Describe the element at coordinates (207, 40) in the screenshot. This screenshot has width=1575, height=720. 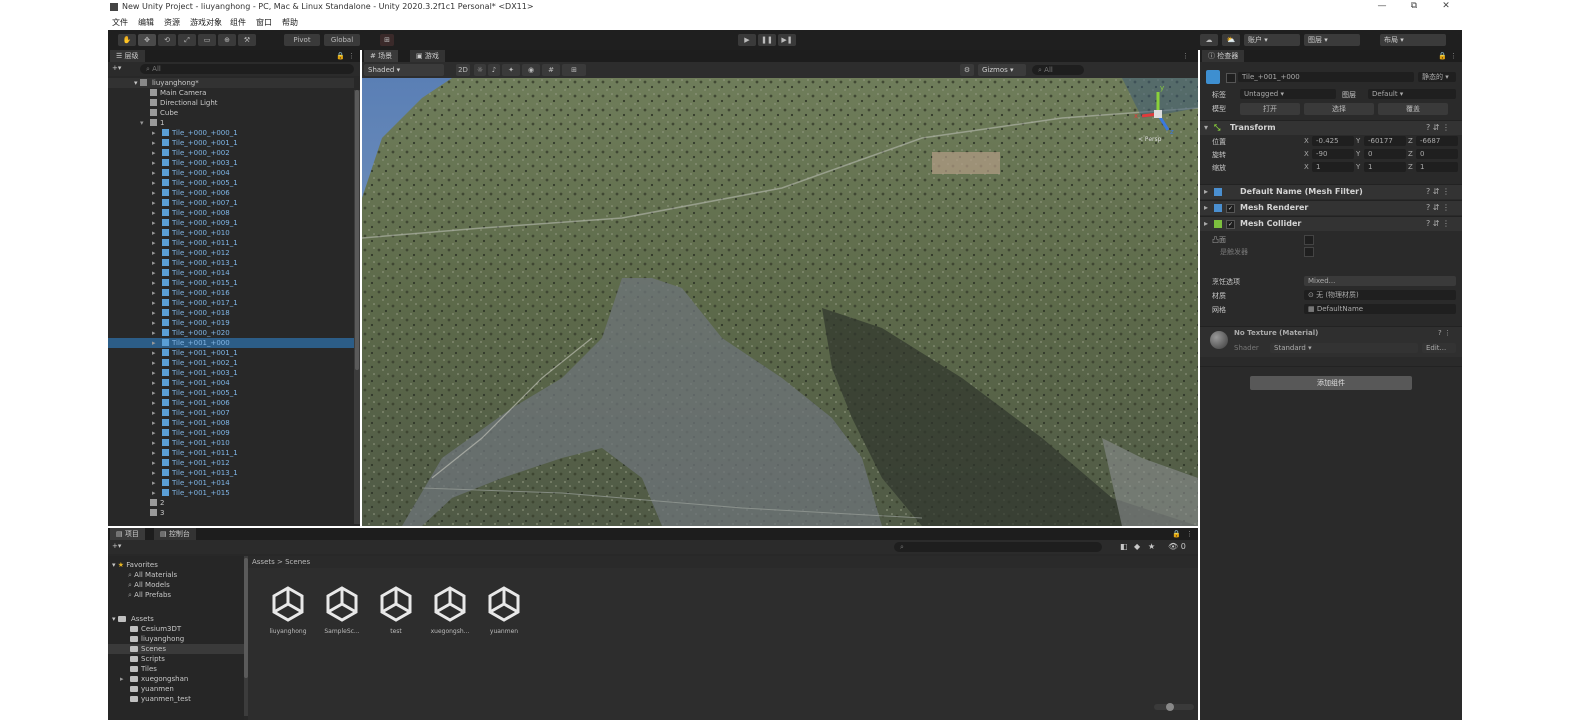
I see `rect-tool-button: ▭` at that location.